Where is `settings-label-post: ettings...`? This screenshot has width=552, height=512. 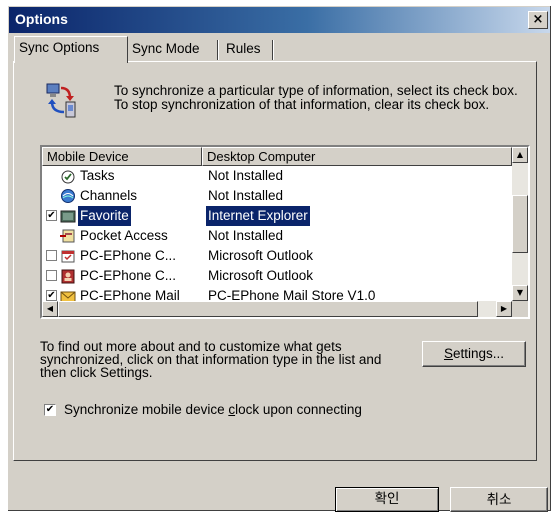
settings-label-post: ettings... is located at coordinates (478, 353).